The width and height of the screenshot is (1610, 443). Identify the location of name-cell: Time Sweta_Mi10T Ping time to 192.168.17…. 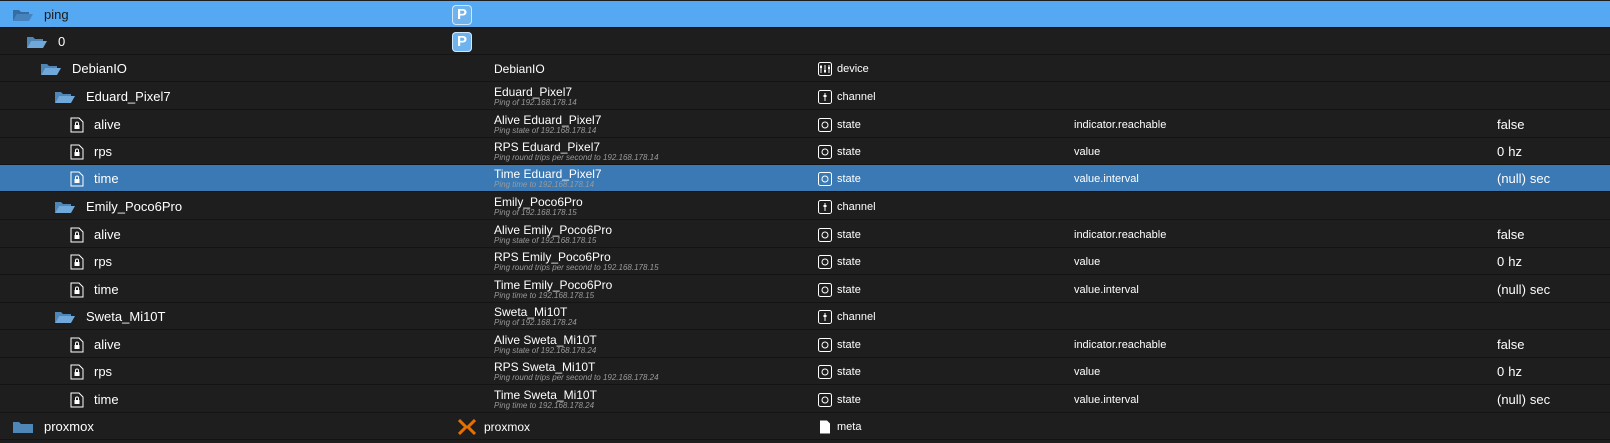
(545, 399).